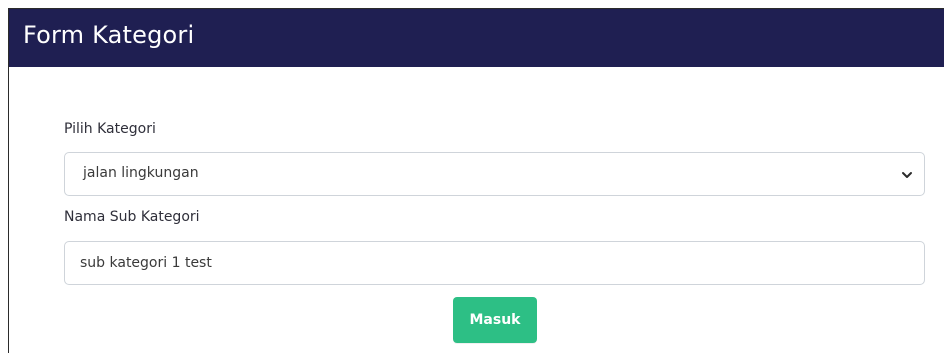 The height and width of the screenshot is (353, 944). I want to click on kategori-select: jalan lingkungan, so click(494, 174).